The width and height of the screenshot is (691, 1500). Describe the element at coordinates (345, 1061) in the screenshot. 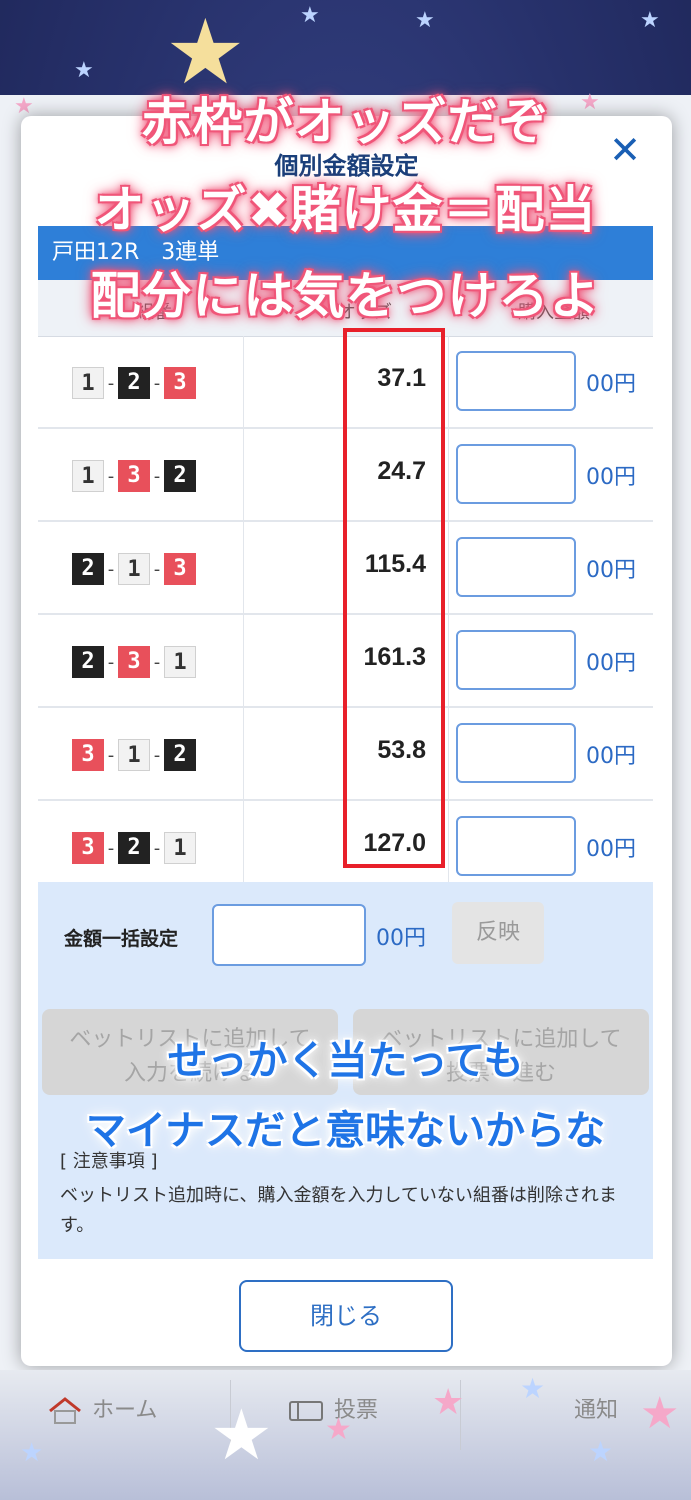

I see `caption-line-4: せっかく当たっても` at that location.